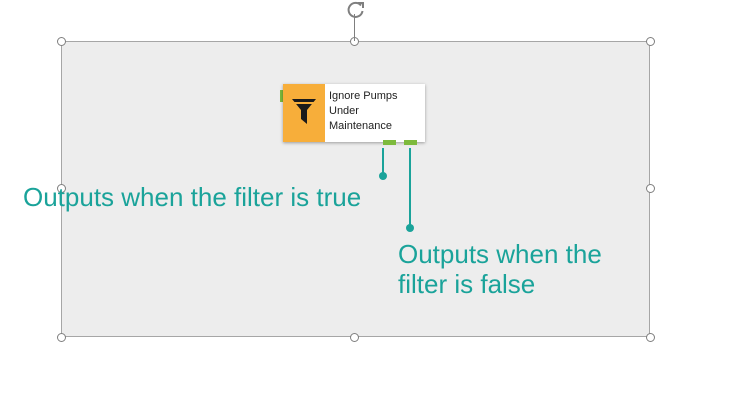 This screenshot has width=751, height=404. Describe the element at coordinates (410, 188) in the screenshot. I see `false-callout-line` at that location.